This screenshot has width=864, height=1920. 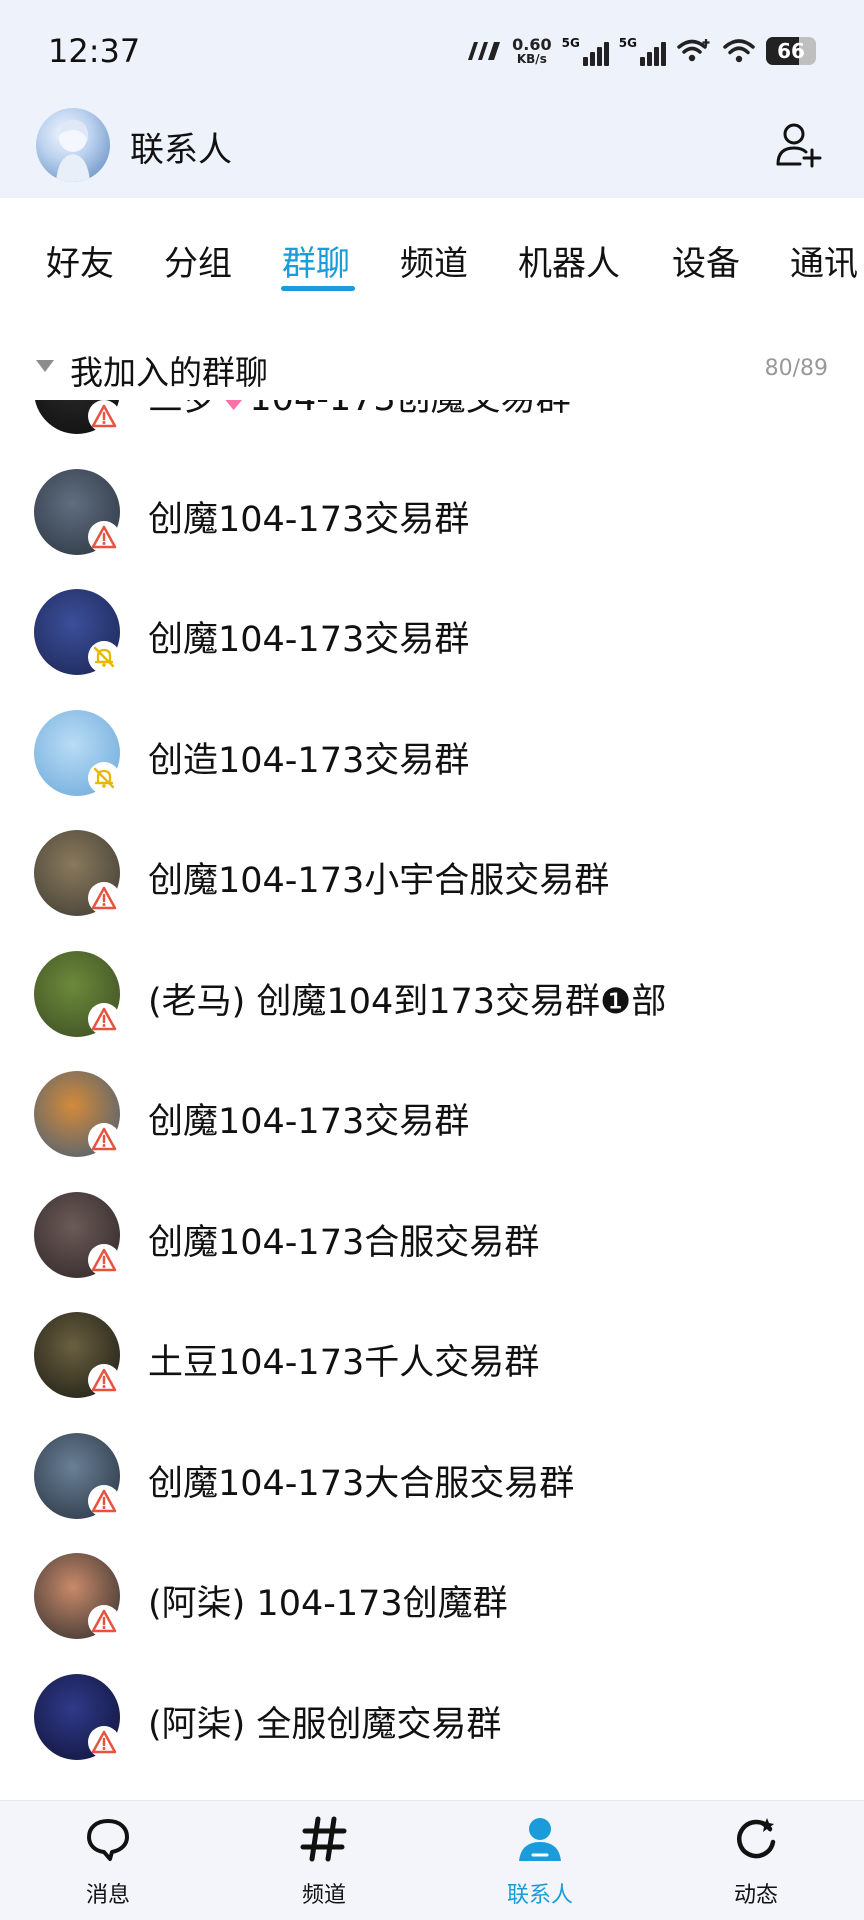 I want to click on nav-messages-label: 消息, so click(x=107, y=1895).